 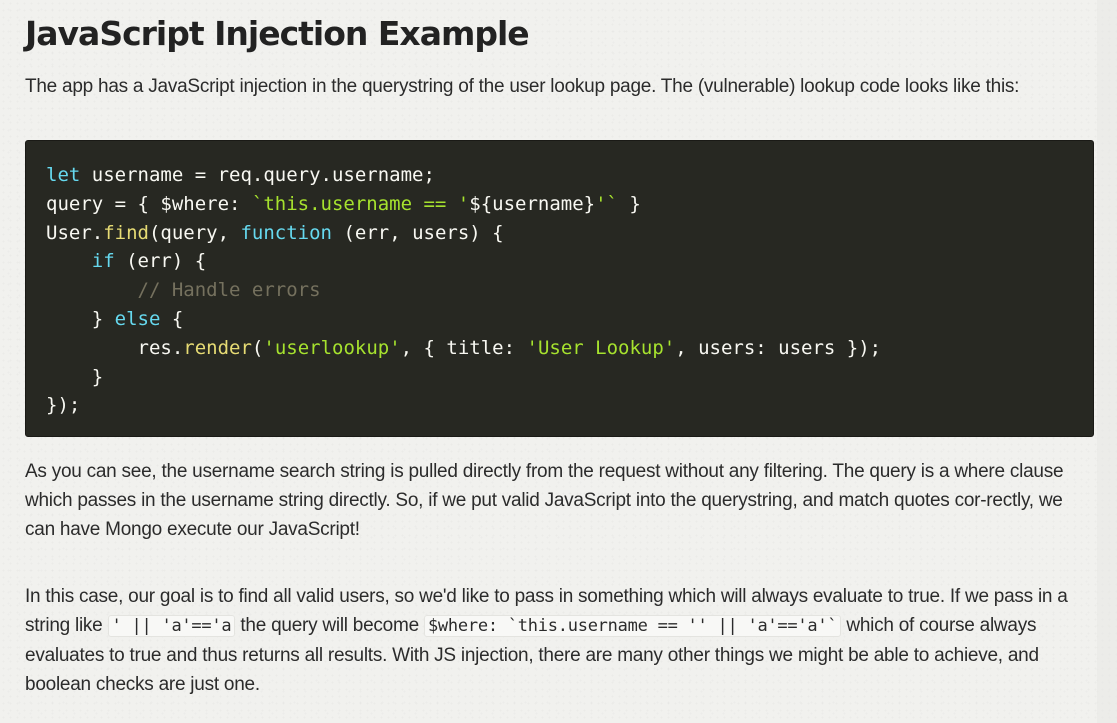 I want to click on code-text: (, so click(x=257, y=347).